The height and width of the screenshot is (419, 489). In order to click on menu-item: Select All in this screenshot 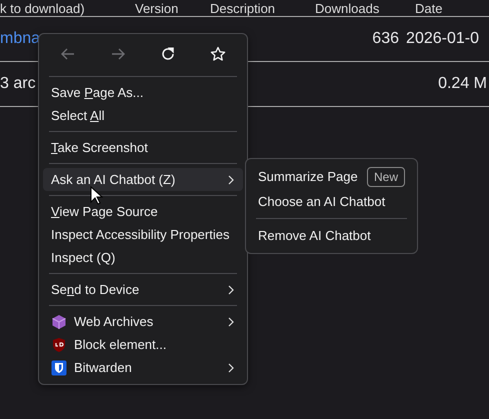, I will do `click(143, 115)`.